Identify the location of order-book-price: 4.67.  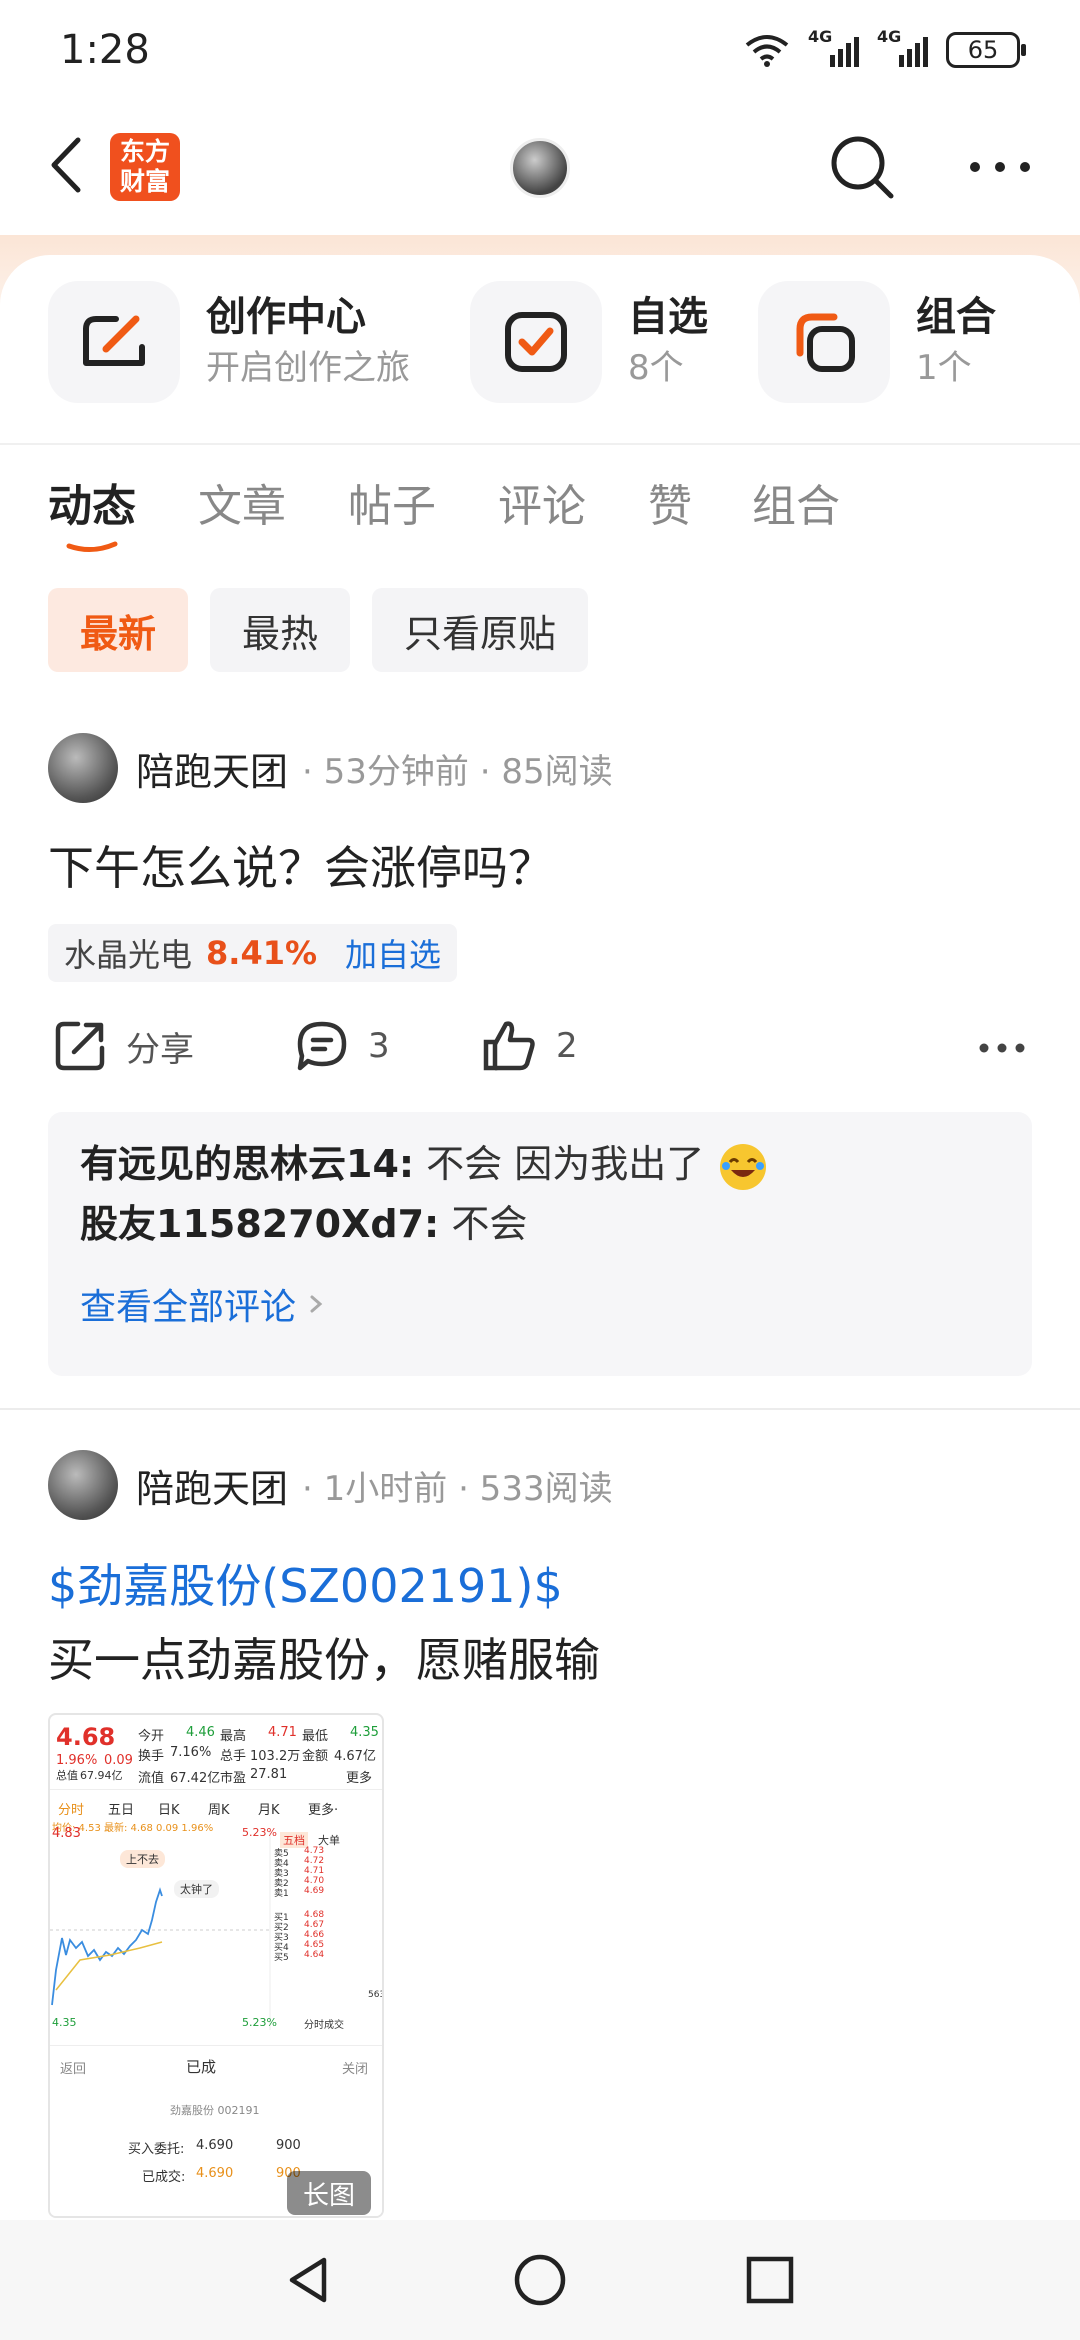
(314, 1925).